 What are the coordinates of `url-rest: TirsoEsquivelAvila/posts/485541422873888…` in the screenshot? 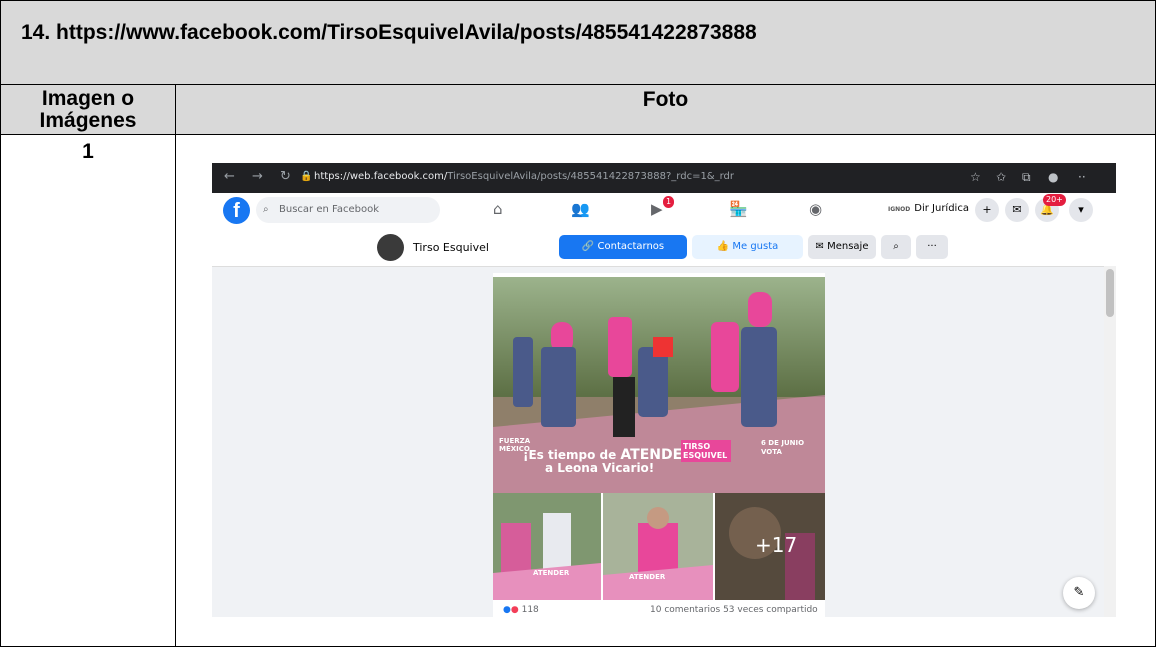 It's located at (590, 176).